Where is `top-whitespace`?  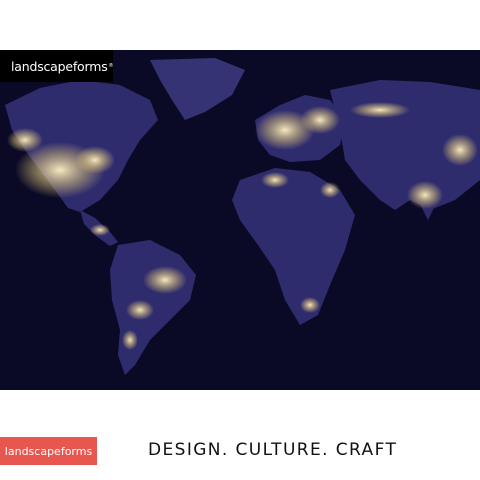 top-whitespace is located at coordinates (240, 25).